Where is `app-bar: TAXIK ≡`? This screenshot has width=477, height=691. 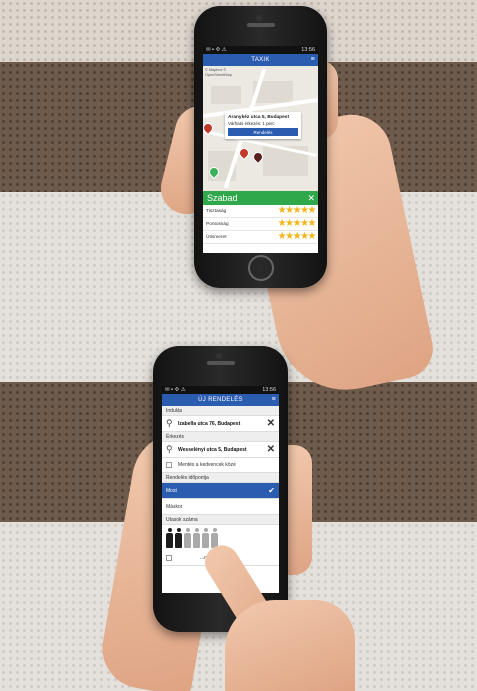
app-bar: TAXIK ≡ is located at coordinates (260, 60).